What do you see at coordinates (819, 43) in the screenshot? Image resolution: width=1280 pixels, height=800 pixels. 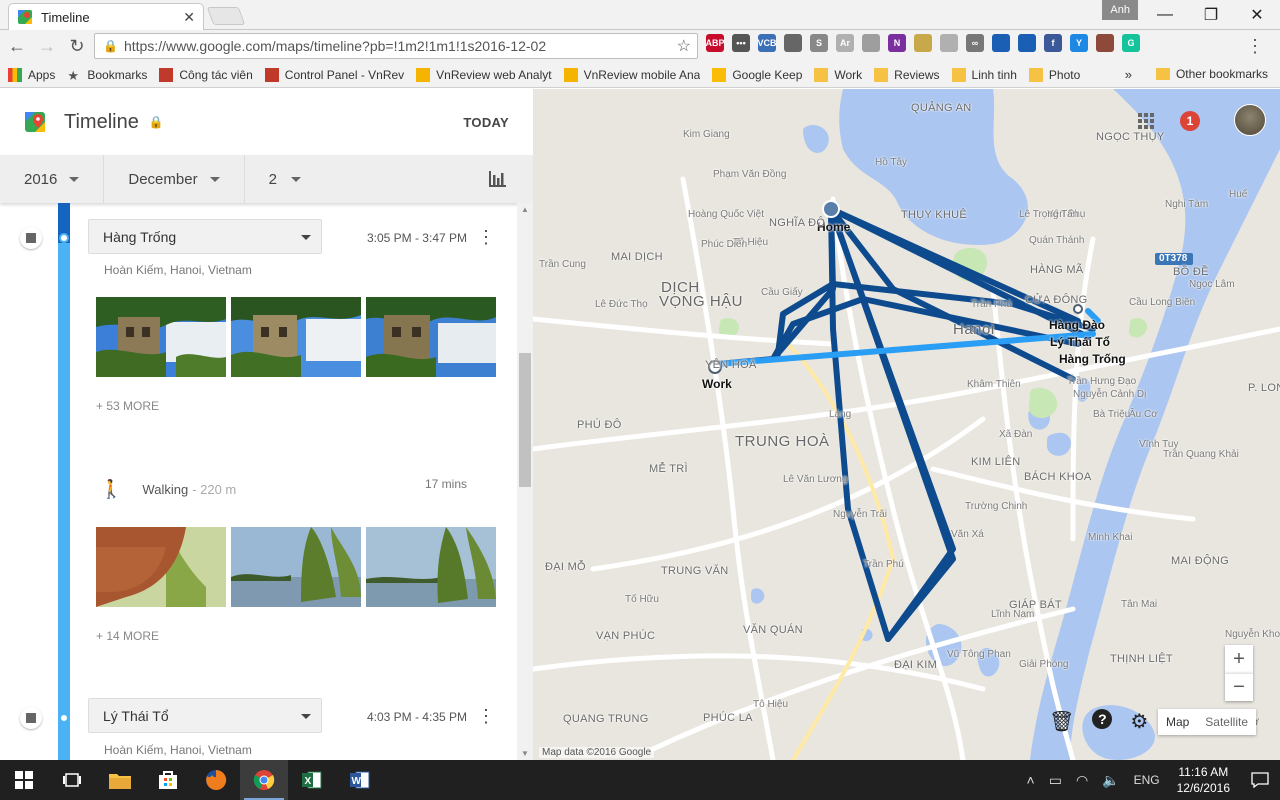 I see `s-icon: S` at bounding box center [819, 43].